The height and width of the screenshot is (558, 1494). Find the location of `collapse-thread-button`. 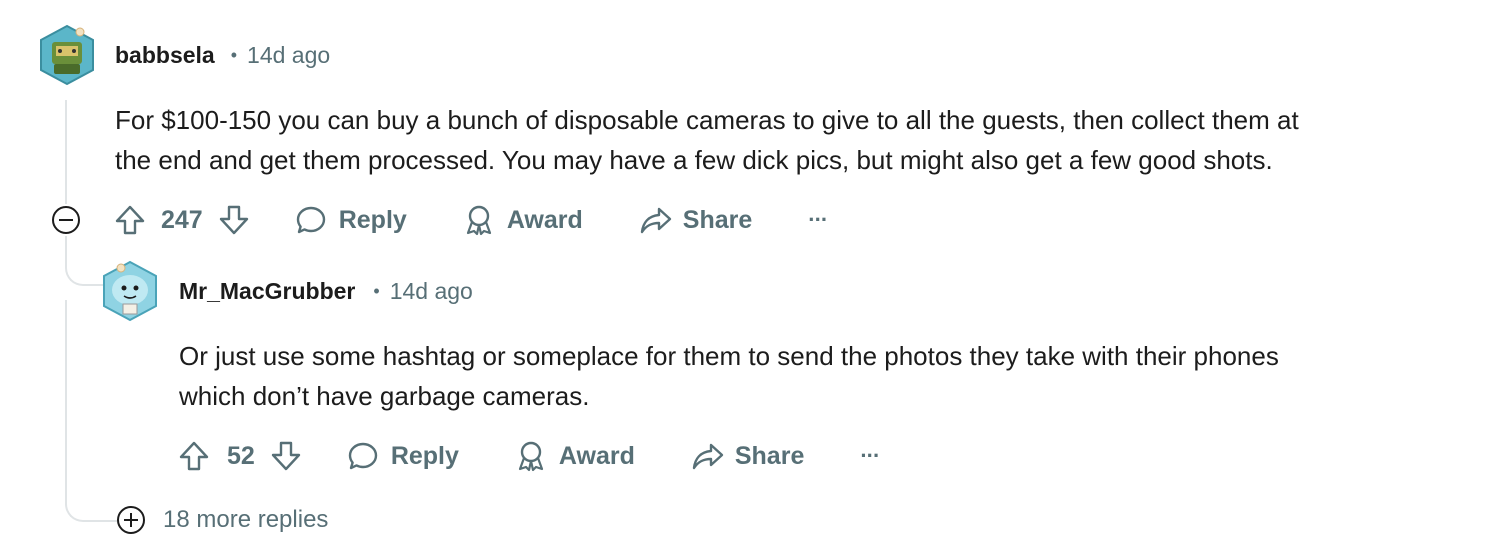

collapse-thread-button is located at coordinates (66, 220).